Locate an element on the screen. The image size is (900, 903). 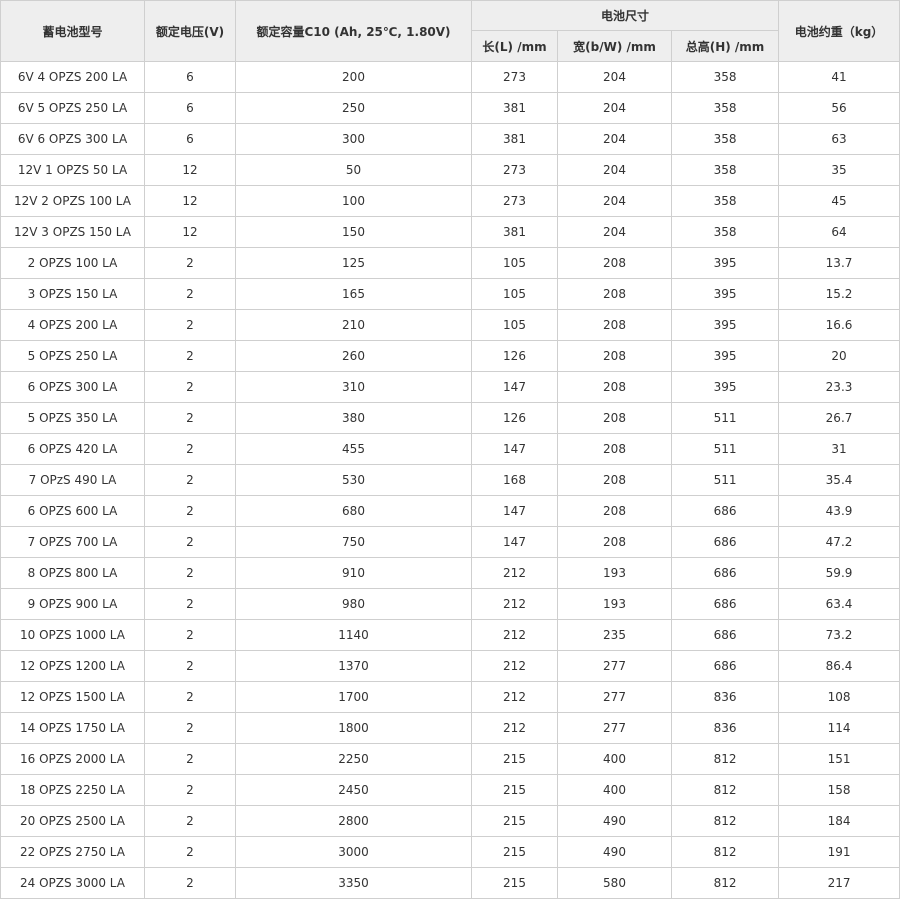
cell-capacity: 910 is located at coordinates (353, 573).